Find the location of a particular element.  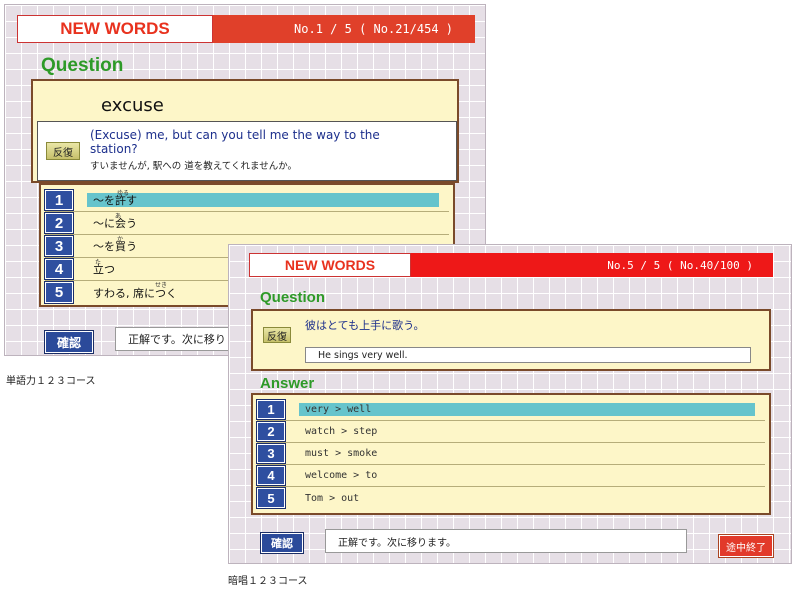

question-sentence-en: He sings very well. is located at coordinates (528, 355).